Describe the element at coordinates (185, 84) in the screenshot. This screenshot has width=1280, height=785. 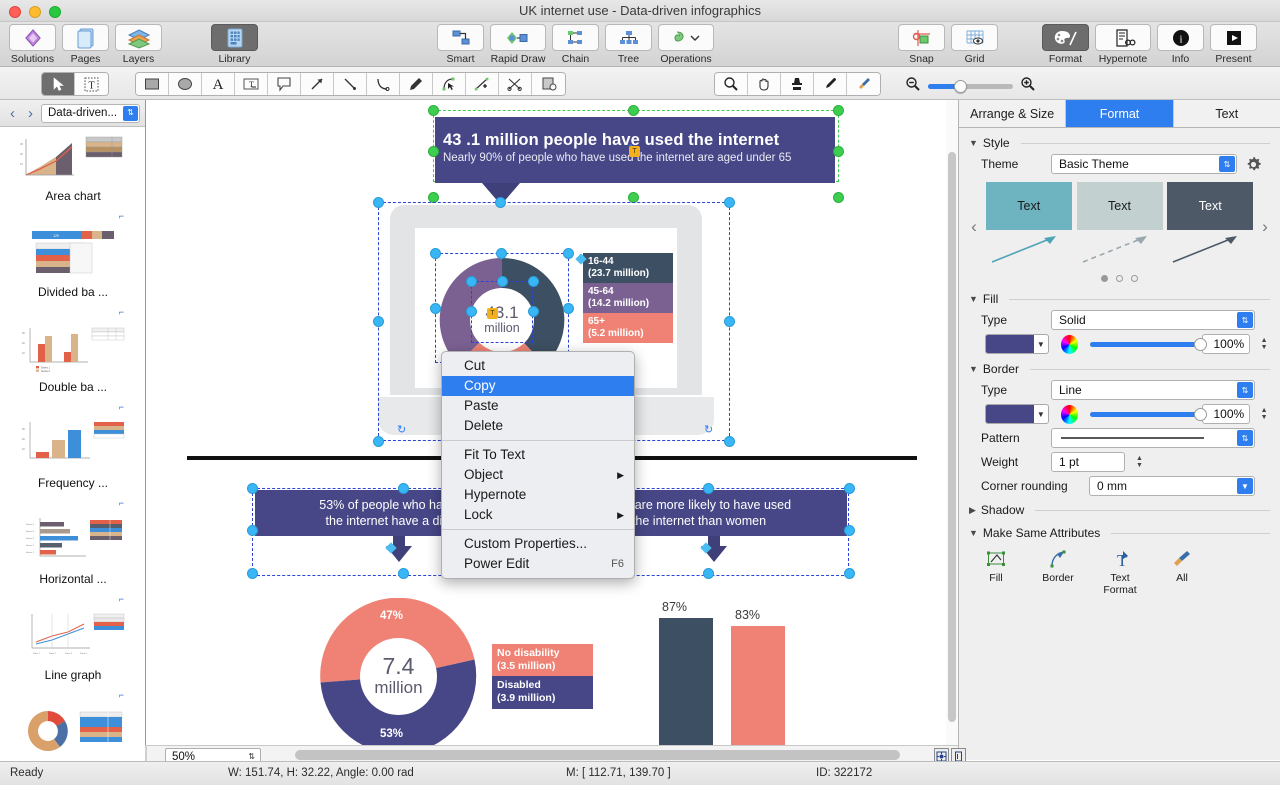
I see `ellipse-tool` at that location.